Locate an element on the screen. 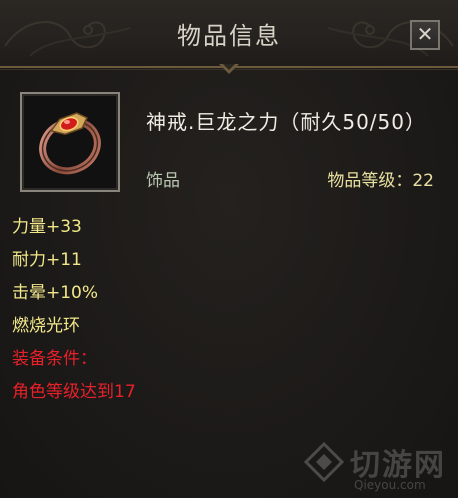  item-level: 物品等级：22 is located at coordinates (380, 181).